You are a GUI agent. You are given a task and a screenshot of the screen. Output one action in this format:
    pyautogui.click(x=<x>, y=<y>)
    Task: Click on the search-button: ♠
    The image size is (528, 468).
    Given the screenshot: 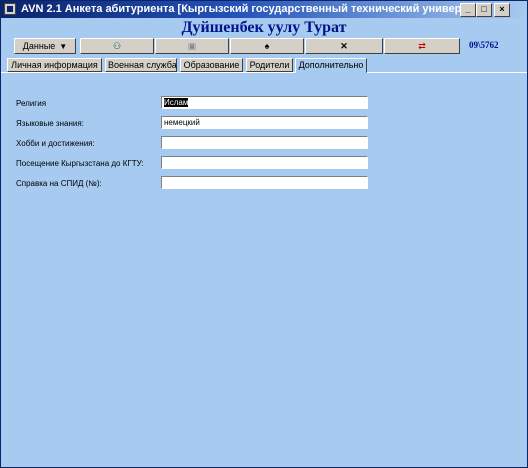 What is the action you would take?
    pyautogui.click(x=267, y=46)
    